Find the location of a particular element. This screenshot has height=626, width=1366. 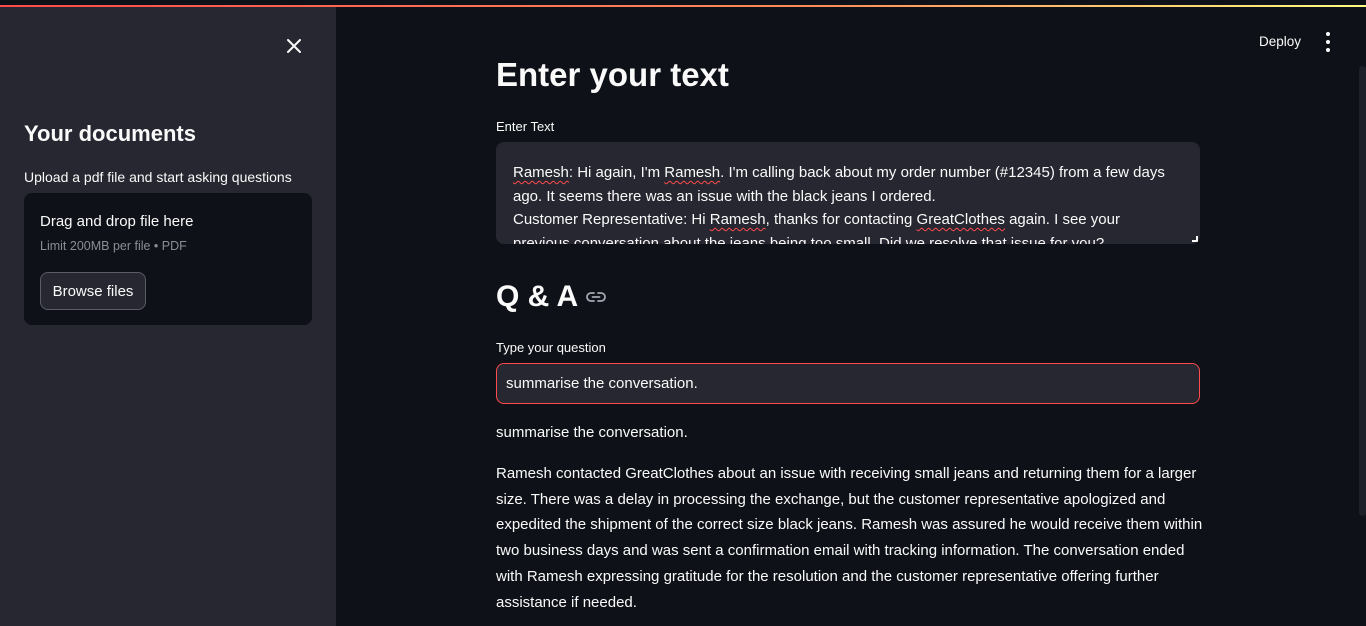

page-title: Enter your text is located at coordinates (612, 74).